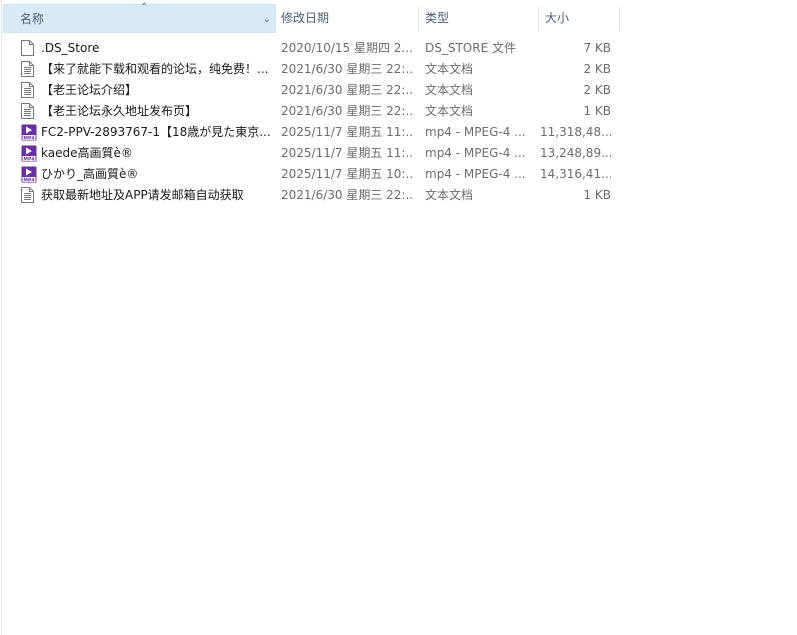 The height and width of the screenshot is (635, 797). I want to click on file-name: 【老王论坛介绍】, so click(89, 90).